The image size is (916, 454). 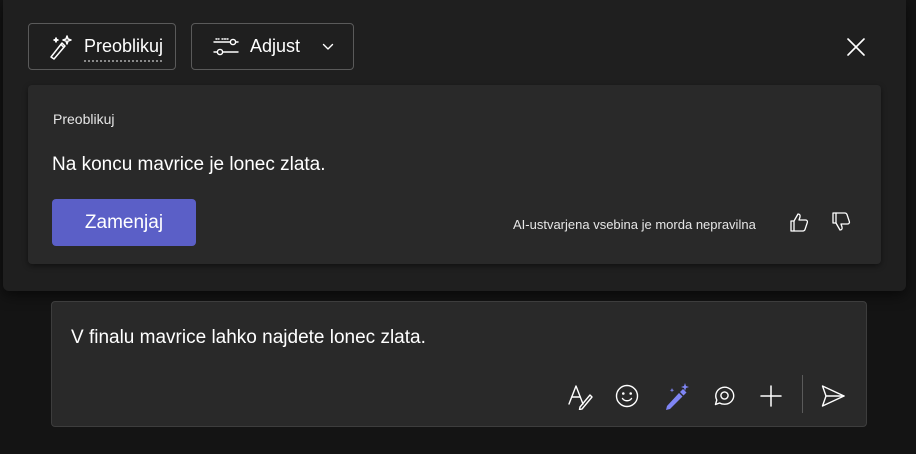 I want to click on copilot-rewrite-button, so click(x=677, y=396).